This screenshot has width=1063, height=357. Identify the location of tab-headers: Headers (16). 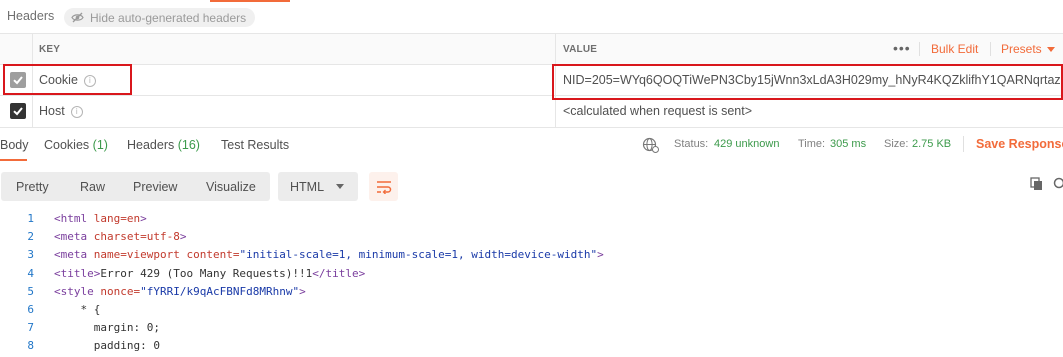
(163, 145).